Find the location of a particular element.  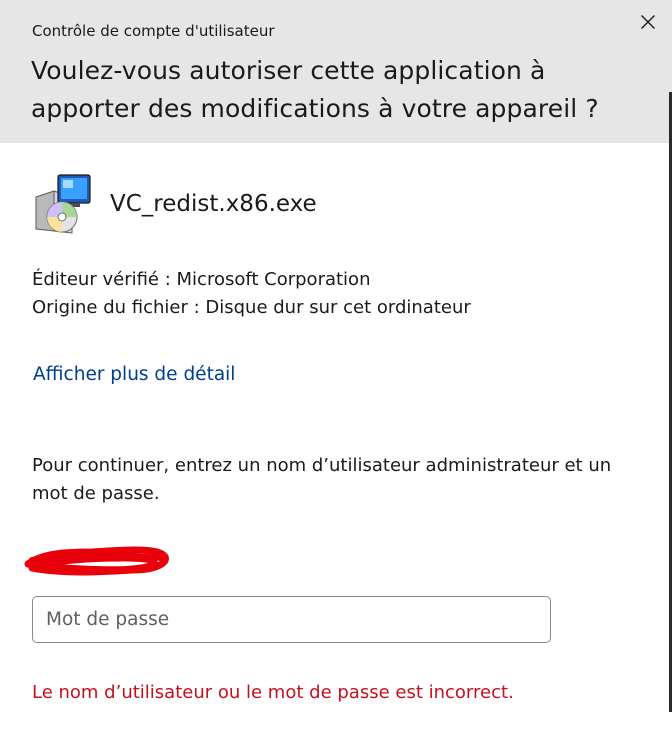

installer-package-icon is located at coordinates (63, 204).